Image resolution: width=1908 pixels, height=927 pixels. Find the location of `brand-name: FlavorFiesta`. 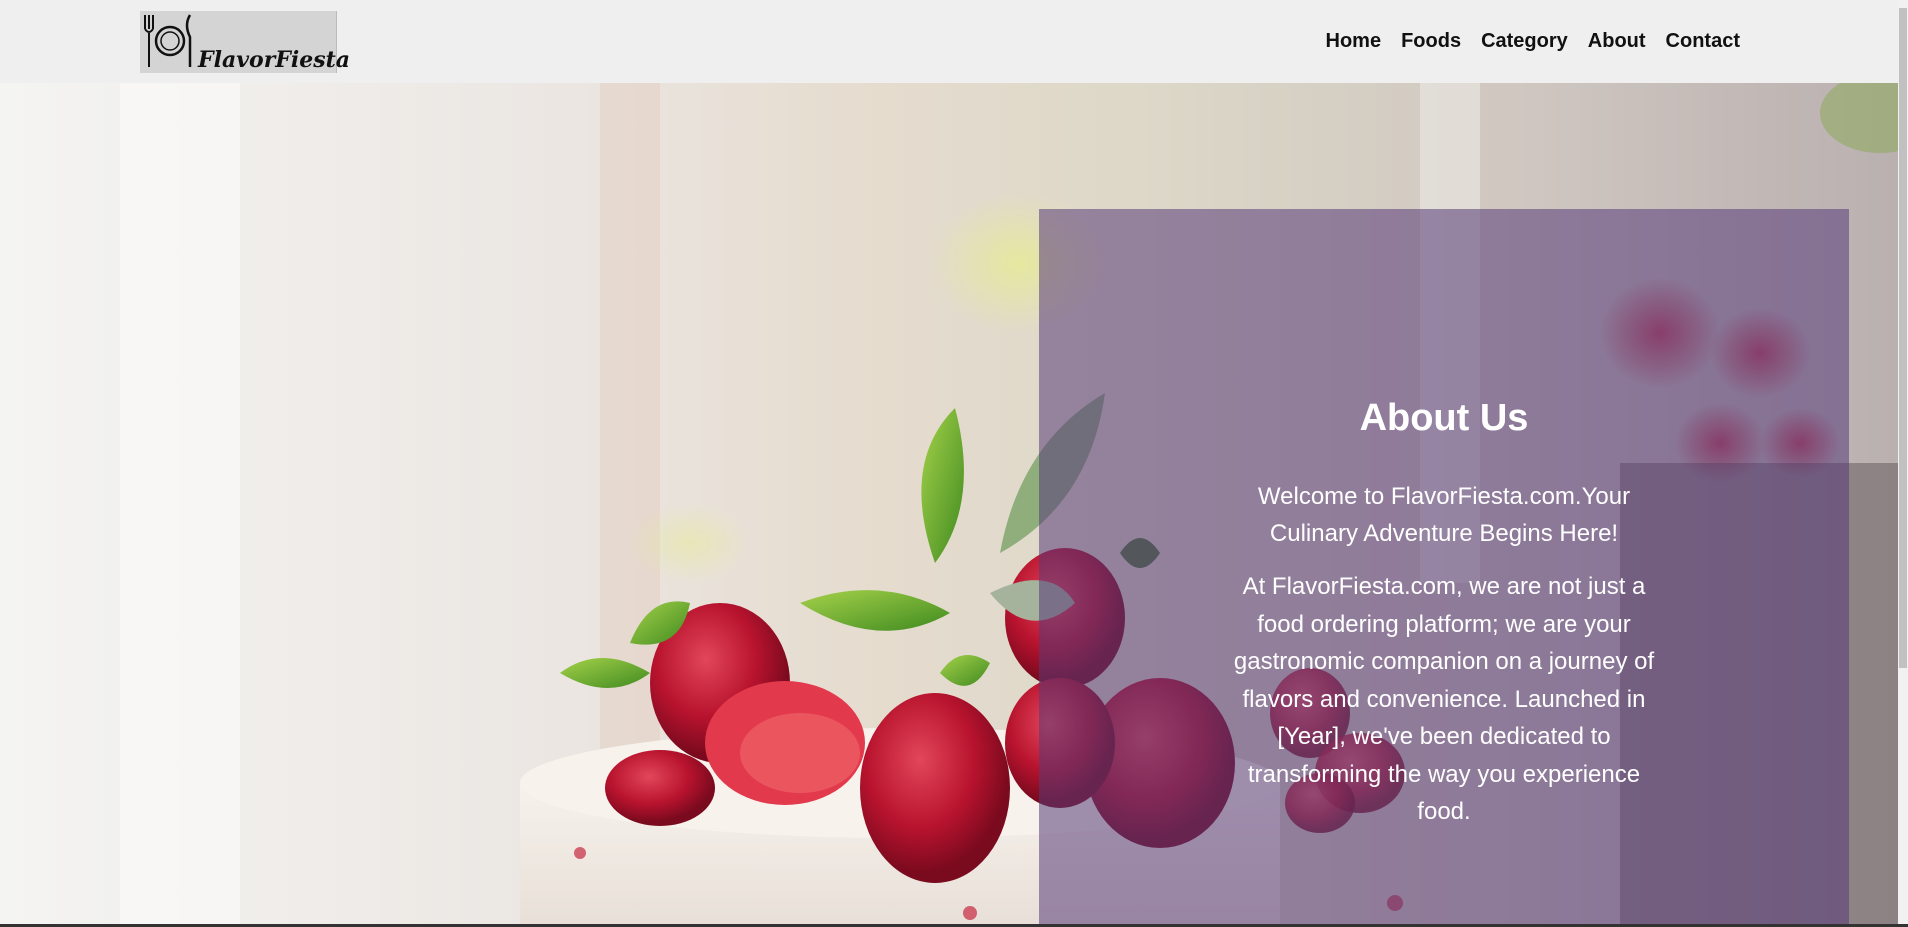

brand-name: FlavorFiesta is located at coordinates (274, 60).